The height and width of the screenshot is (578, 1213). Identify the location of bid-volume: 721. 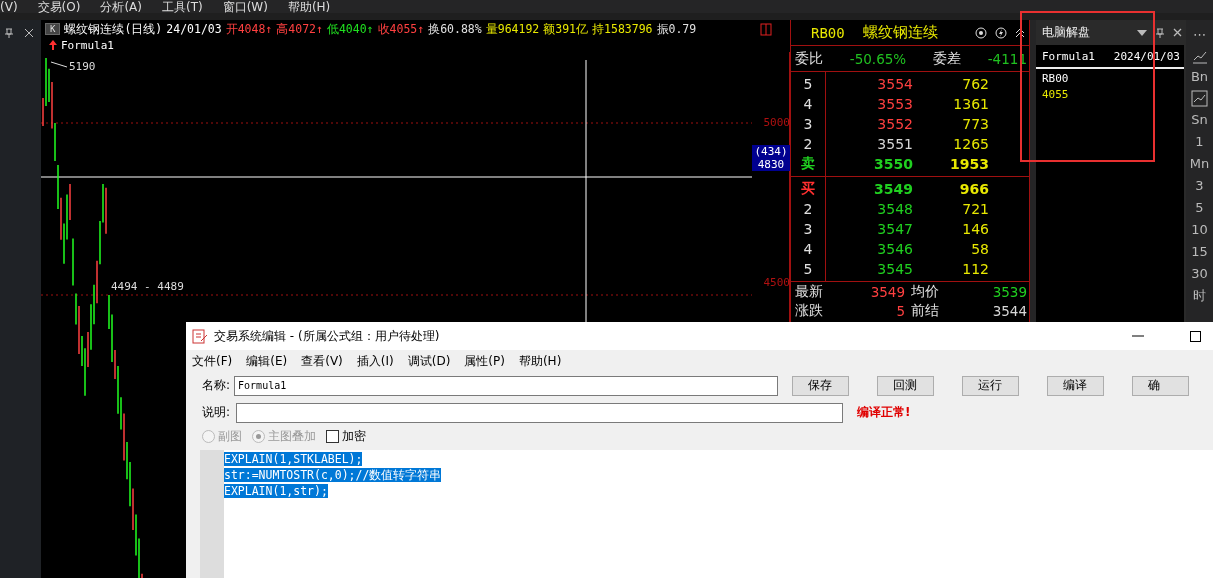
(975, 209).